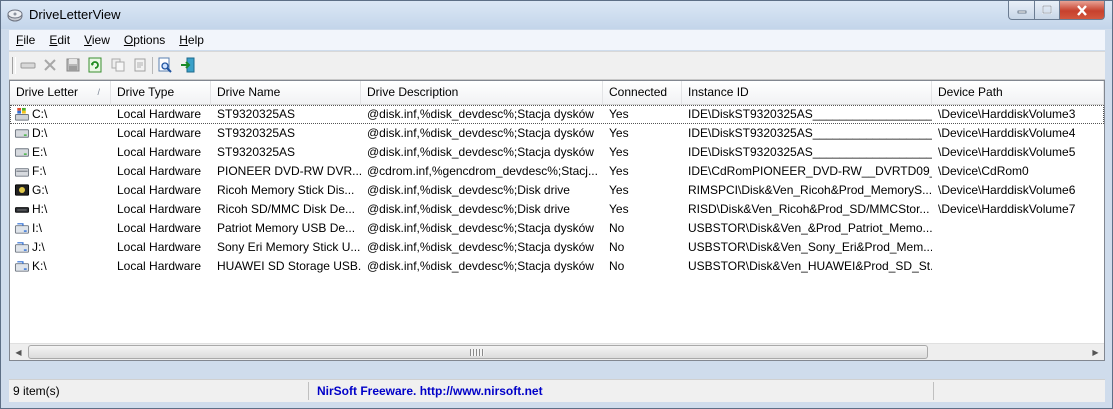 Image resolution: width=1113 pixels, height=409 pixels. I want to click on menu-options: Options, so click(144, 40).